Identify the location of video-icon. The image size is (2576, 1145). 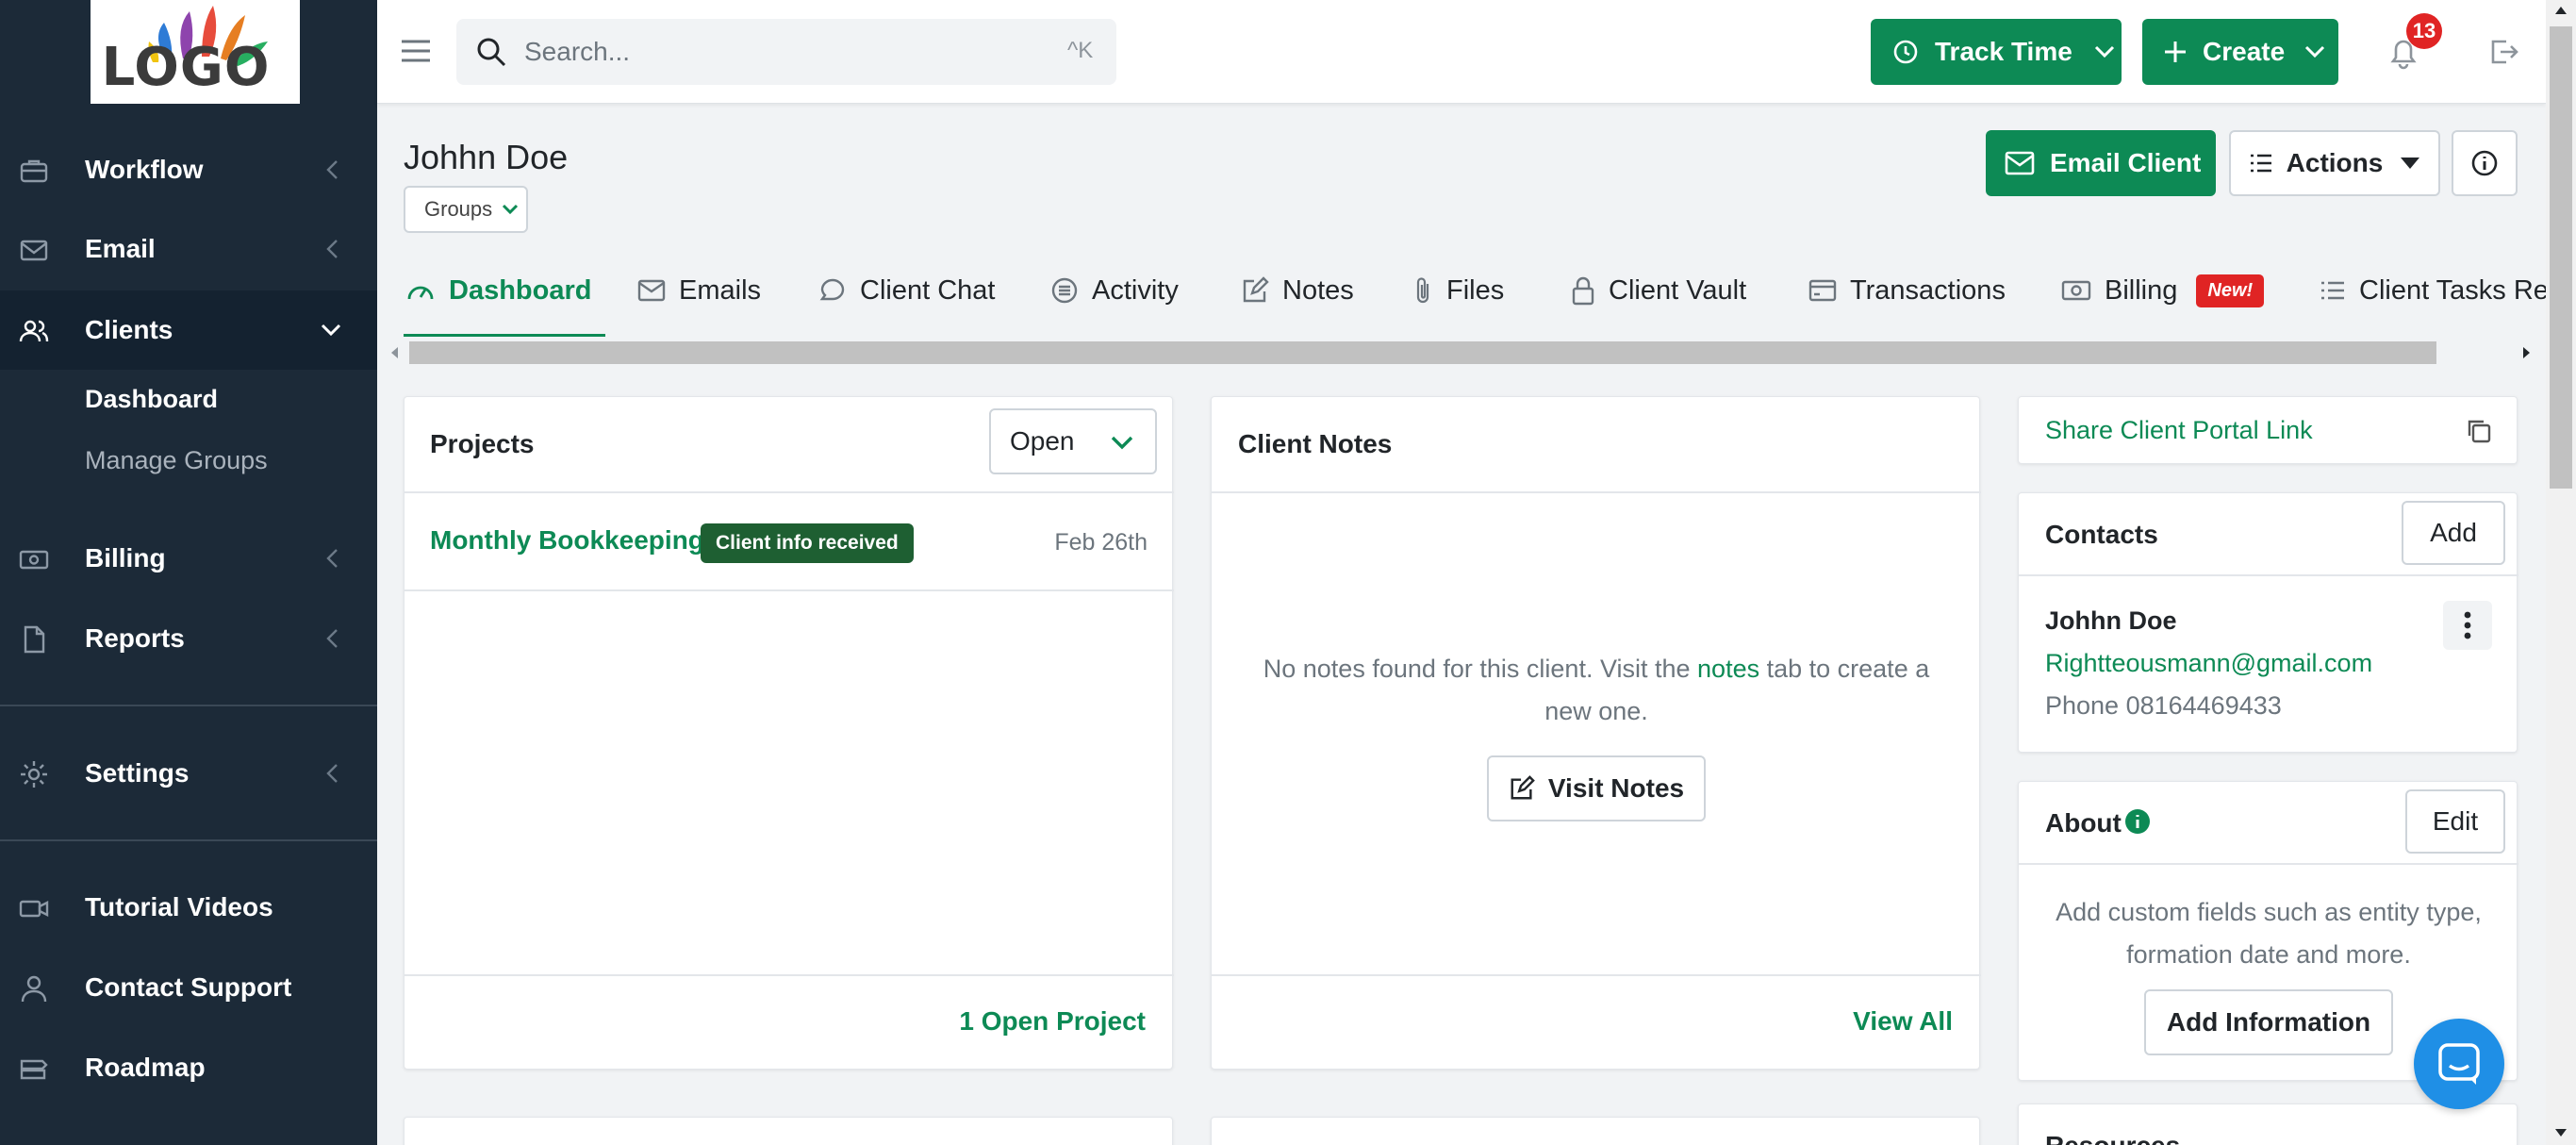
(34, 909).